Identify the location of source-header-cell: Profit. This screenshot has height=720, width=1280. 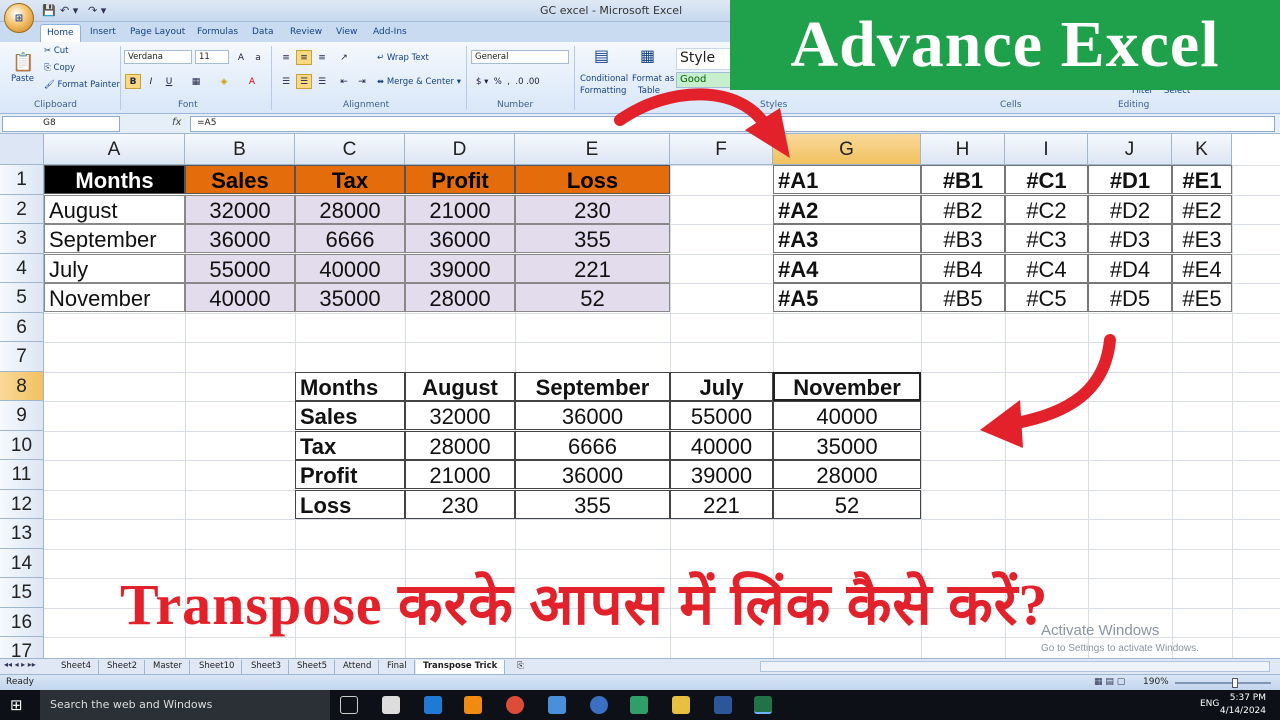
(460, 179).